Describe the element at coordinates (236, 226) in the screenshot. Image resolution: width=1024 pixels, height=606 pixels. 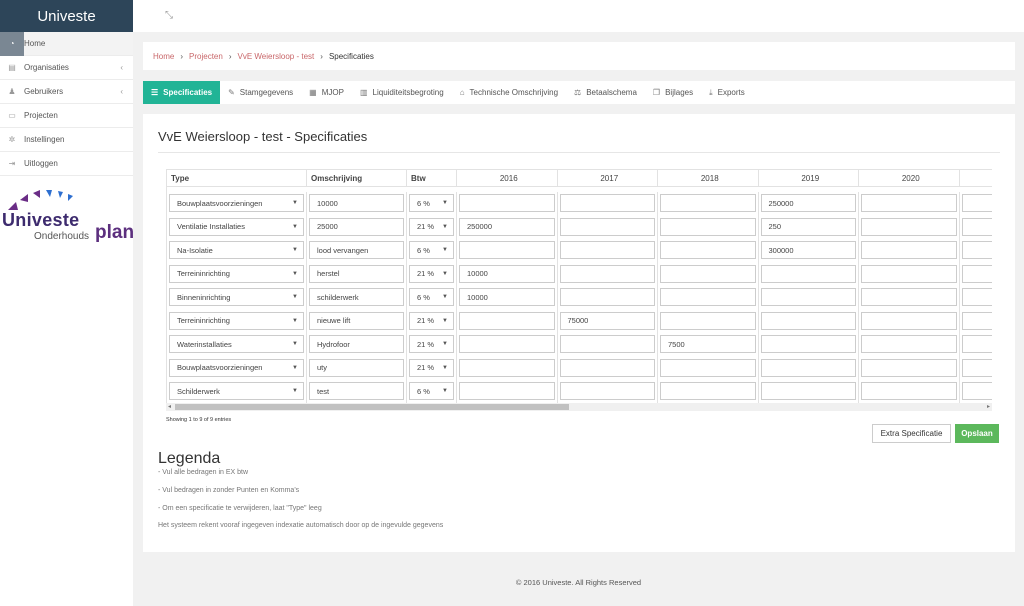
I see `type-select: Ventilatie Installaties ▼` at that location.